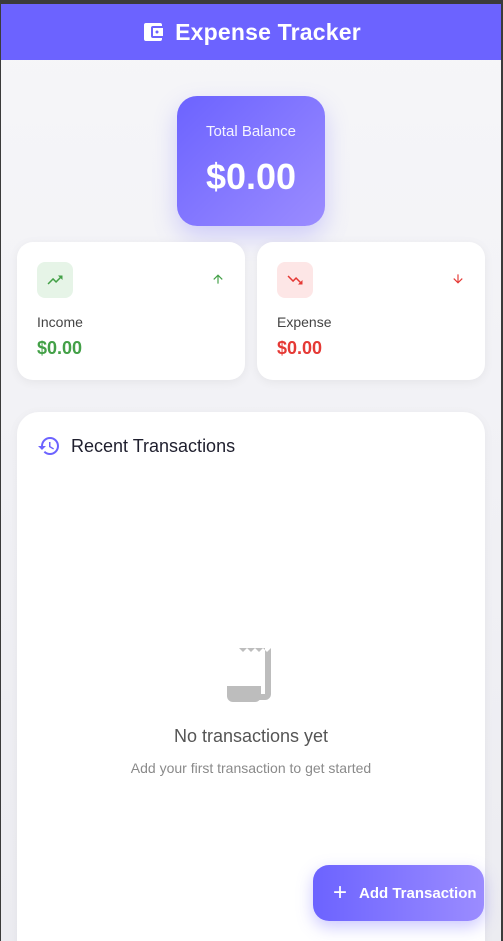 The height and width of the screenshot is (941, 503). What do you see at coordinates (48, 446) in the screenshot?
I see `history-icon` at bounding box center [48, 446].